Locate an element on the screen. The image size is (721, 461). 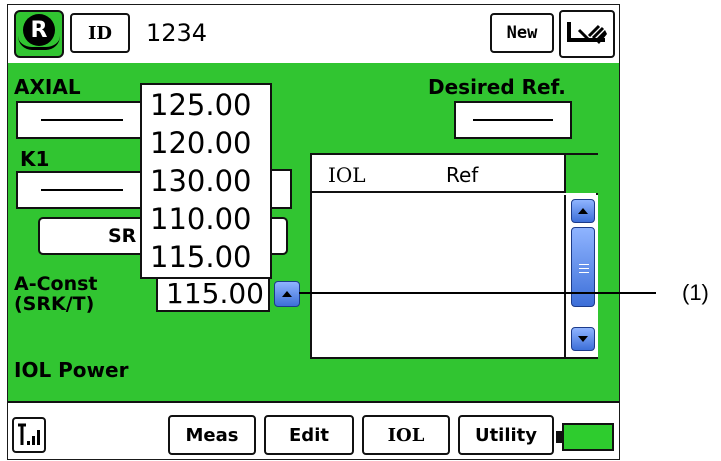
r-logo-icon: R is located at coordinates (39, 34).